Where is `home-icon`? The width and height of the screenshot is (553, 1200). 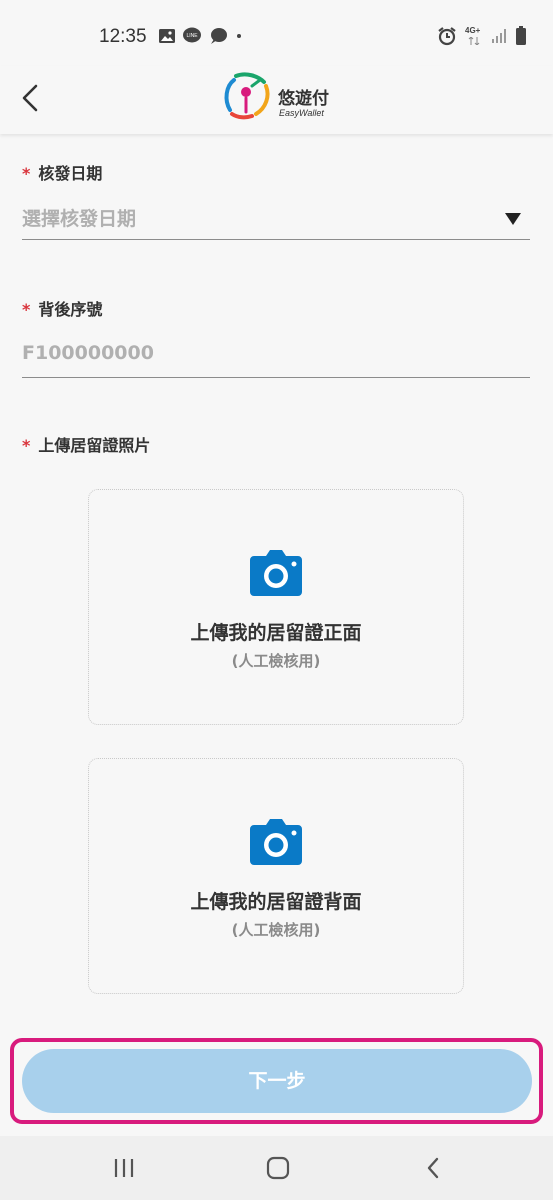
home-icon is located at coordinates (278, 1168).